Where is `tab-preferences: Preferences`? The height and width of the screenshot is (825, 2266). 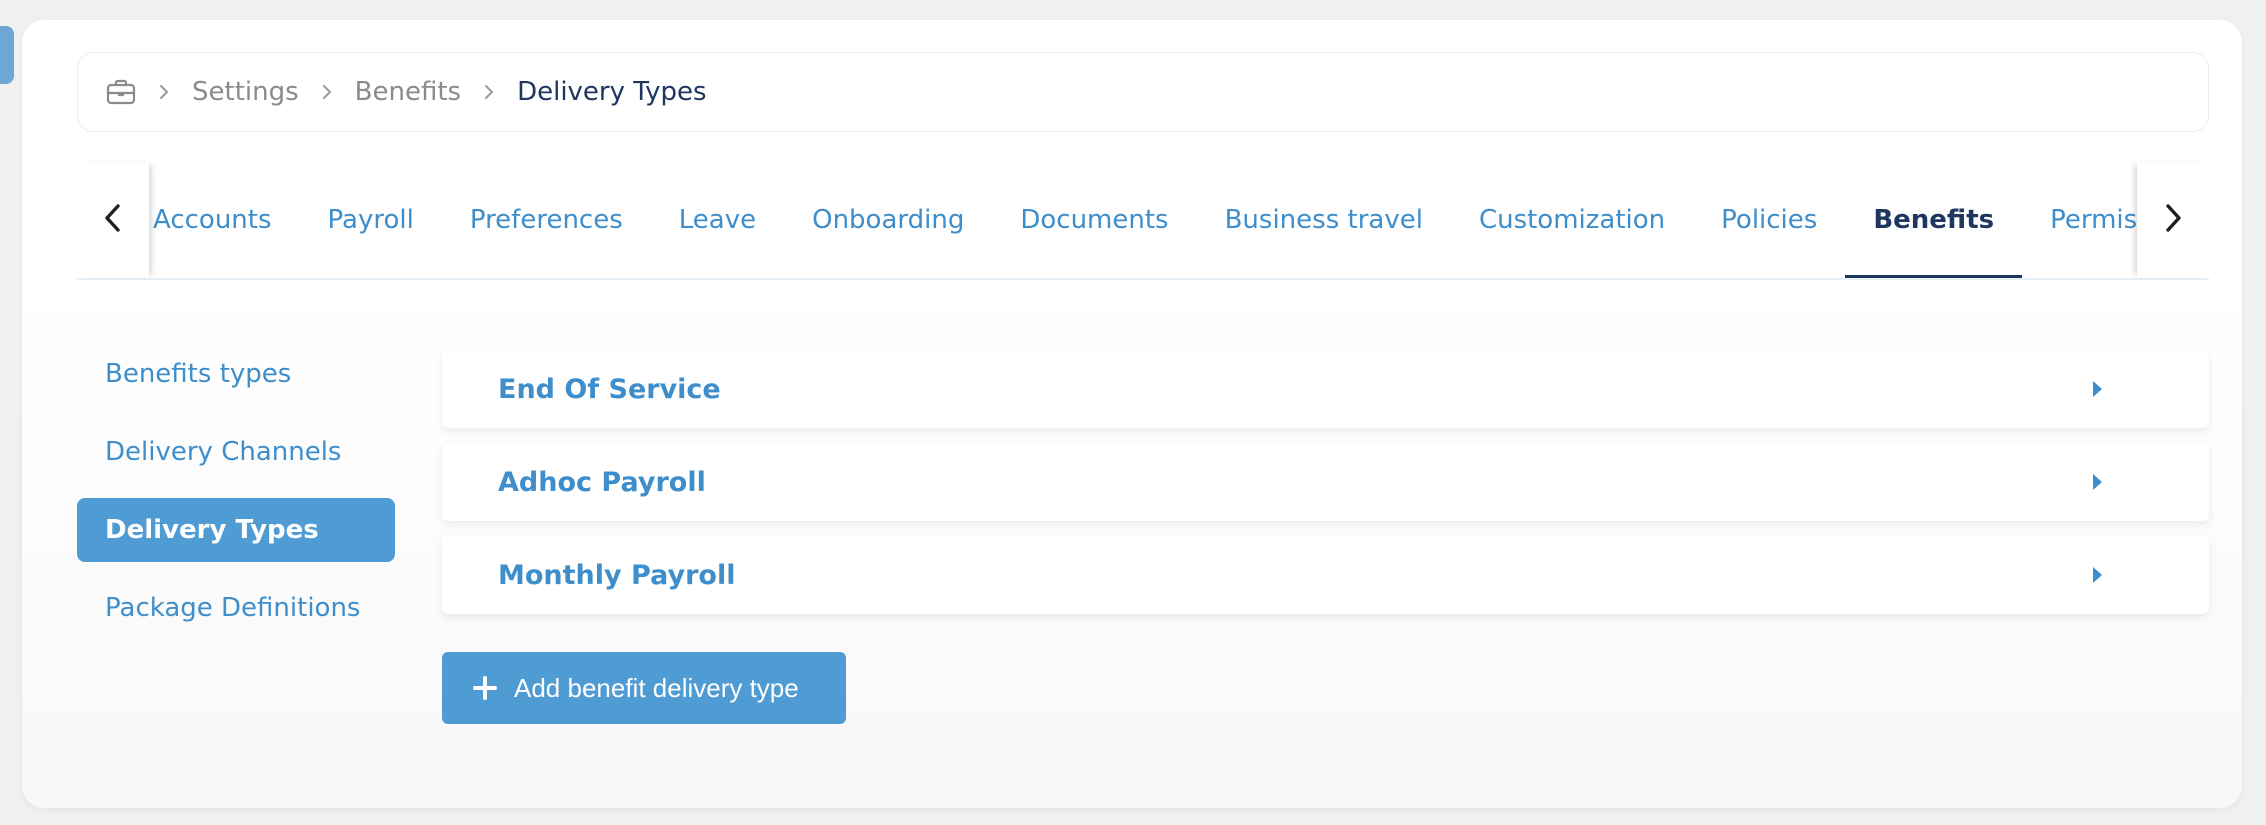
tab-preferences: Preferences is located at coordinates (546, 220).